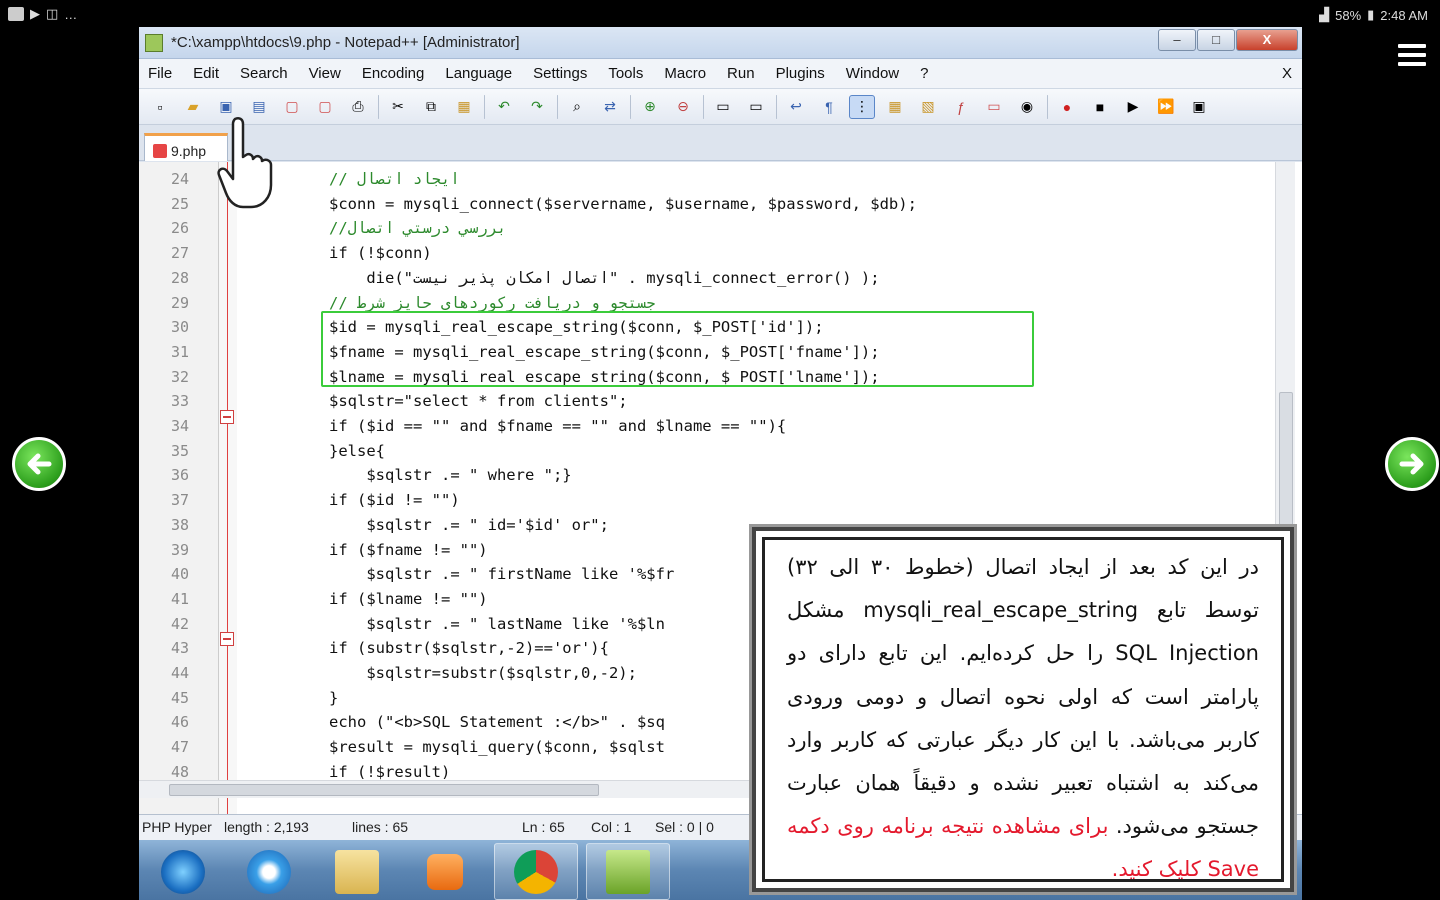  Describe the element at coordinates (431, 107) in the screenshot. I see `copy-icon: ⧉` at that location.